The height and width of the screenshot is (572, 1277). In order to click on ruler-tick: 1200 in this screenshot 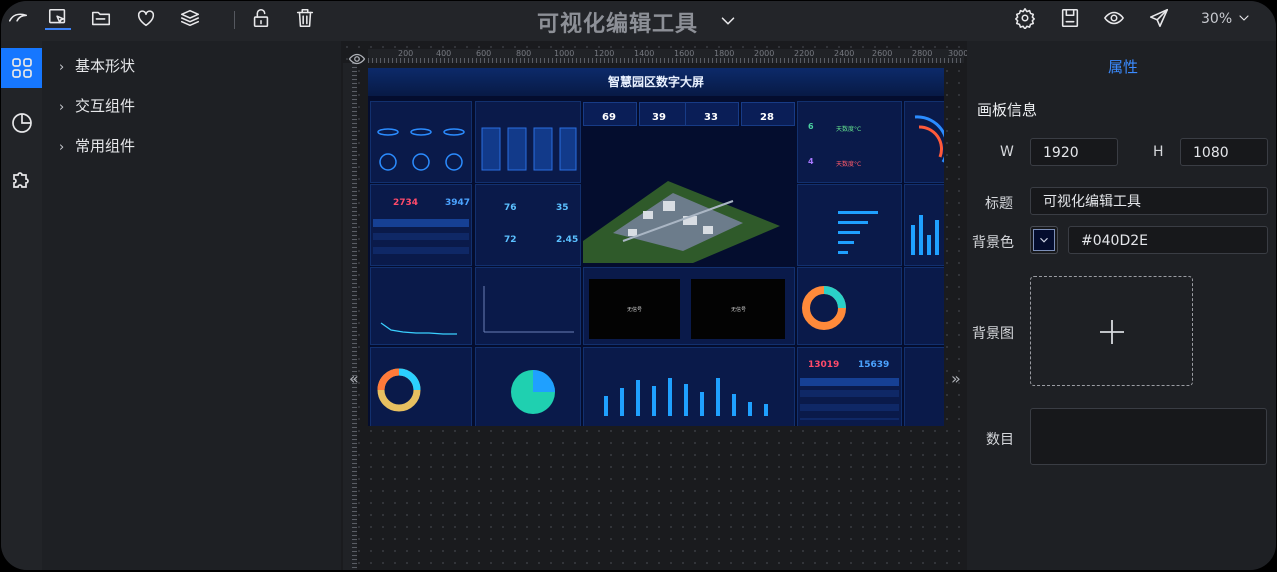, I will do `click(604, 53)`.